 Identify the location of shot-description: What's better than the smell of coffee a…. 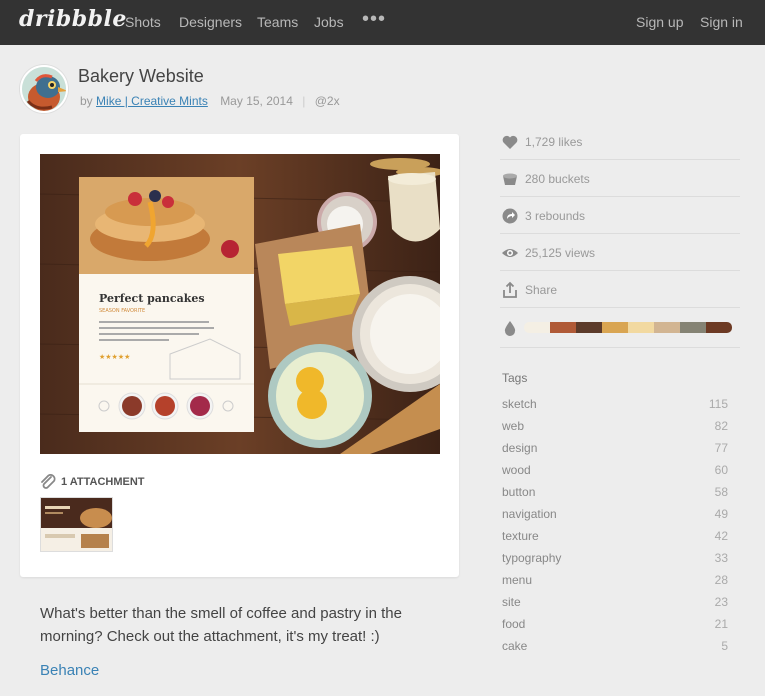
(221, 625).